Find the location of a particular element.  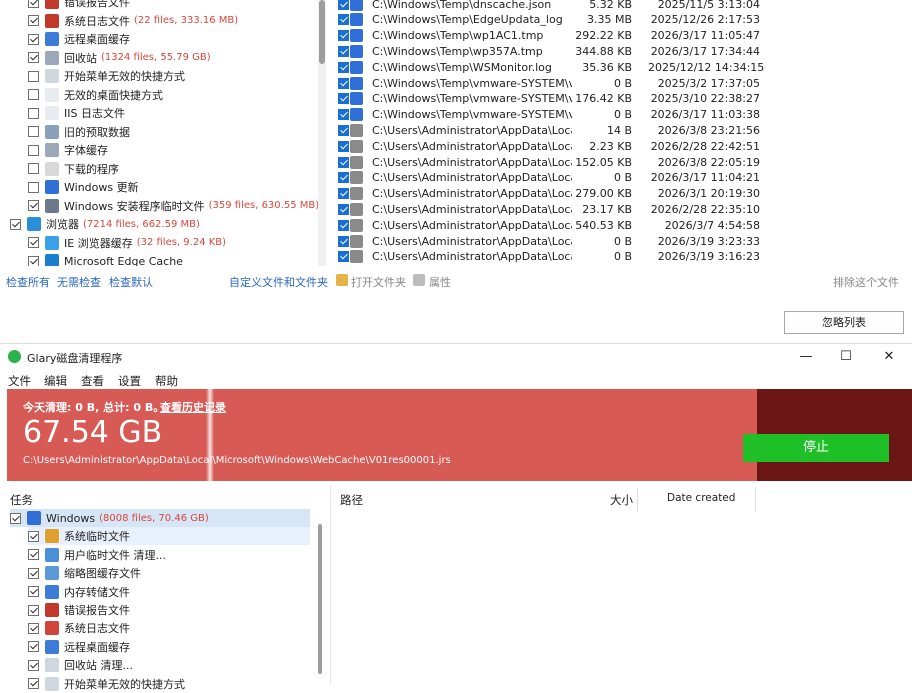

tree-item-prefetch: 旧的预取数据 is located at coordinates (79, 132).